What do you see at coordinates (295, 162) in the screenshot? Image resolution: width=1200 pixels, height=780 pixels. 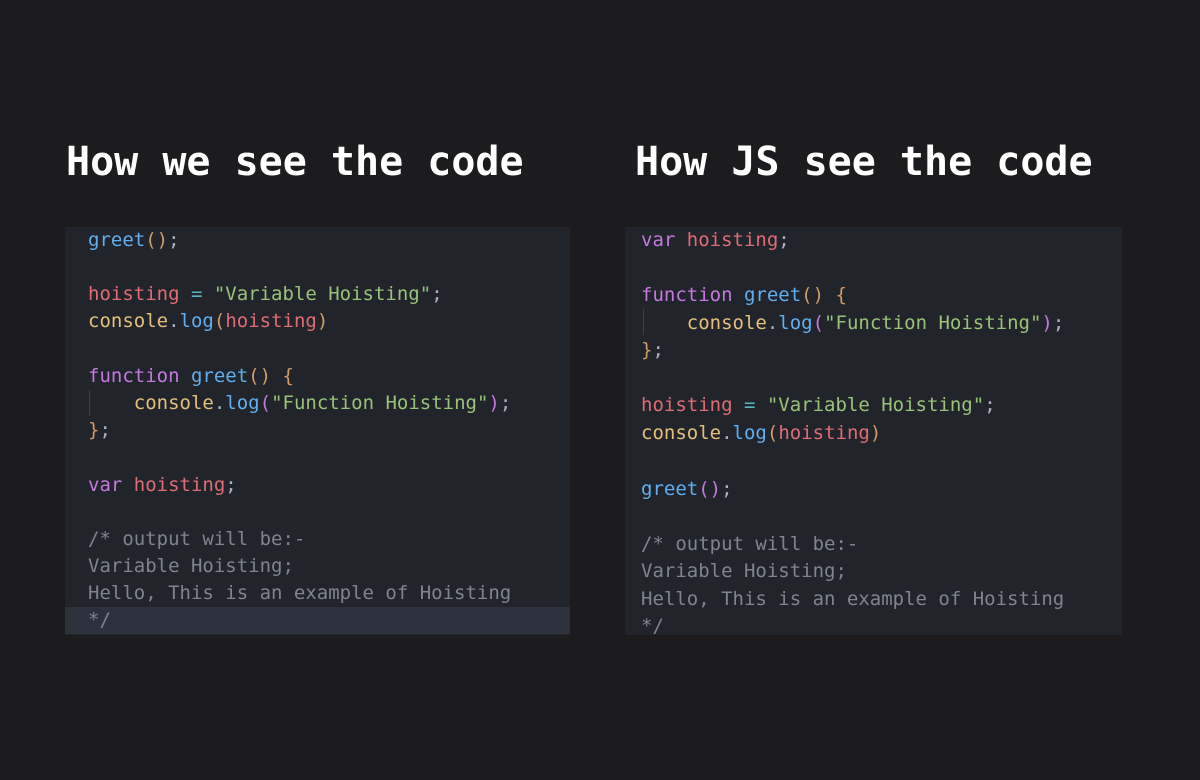 I see `heading-how-we-see: How we see the code` at bounding box center [295, 162].